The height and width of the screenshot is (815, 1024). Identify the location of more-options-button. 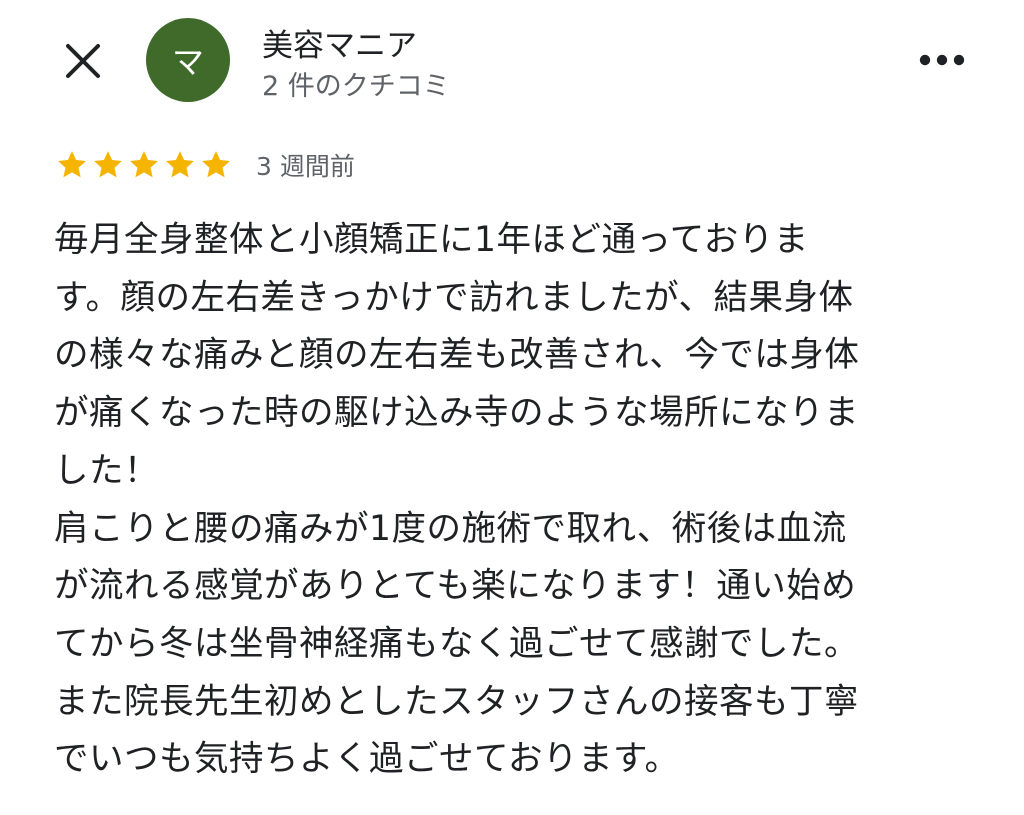
(942, 60).